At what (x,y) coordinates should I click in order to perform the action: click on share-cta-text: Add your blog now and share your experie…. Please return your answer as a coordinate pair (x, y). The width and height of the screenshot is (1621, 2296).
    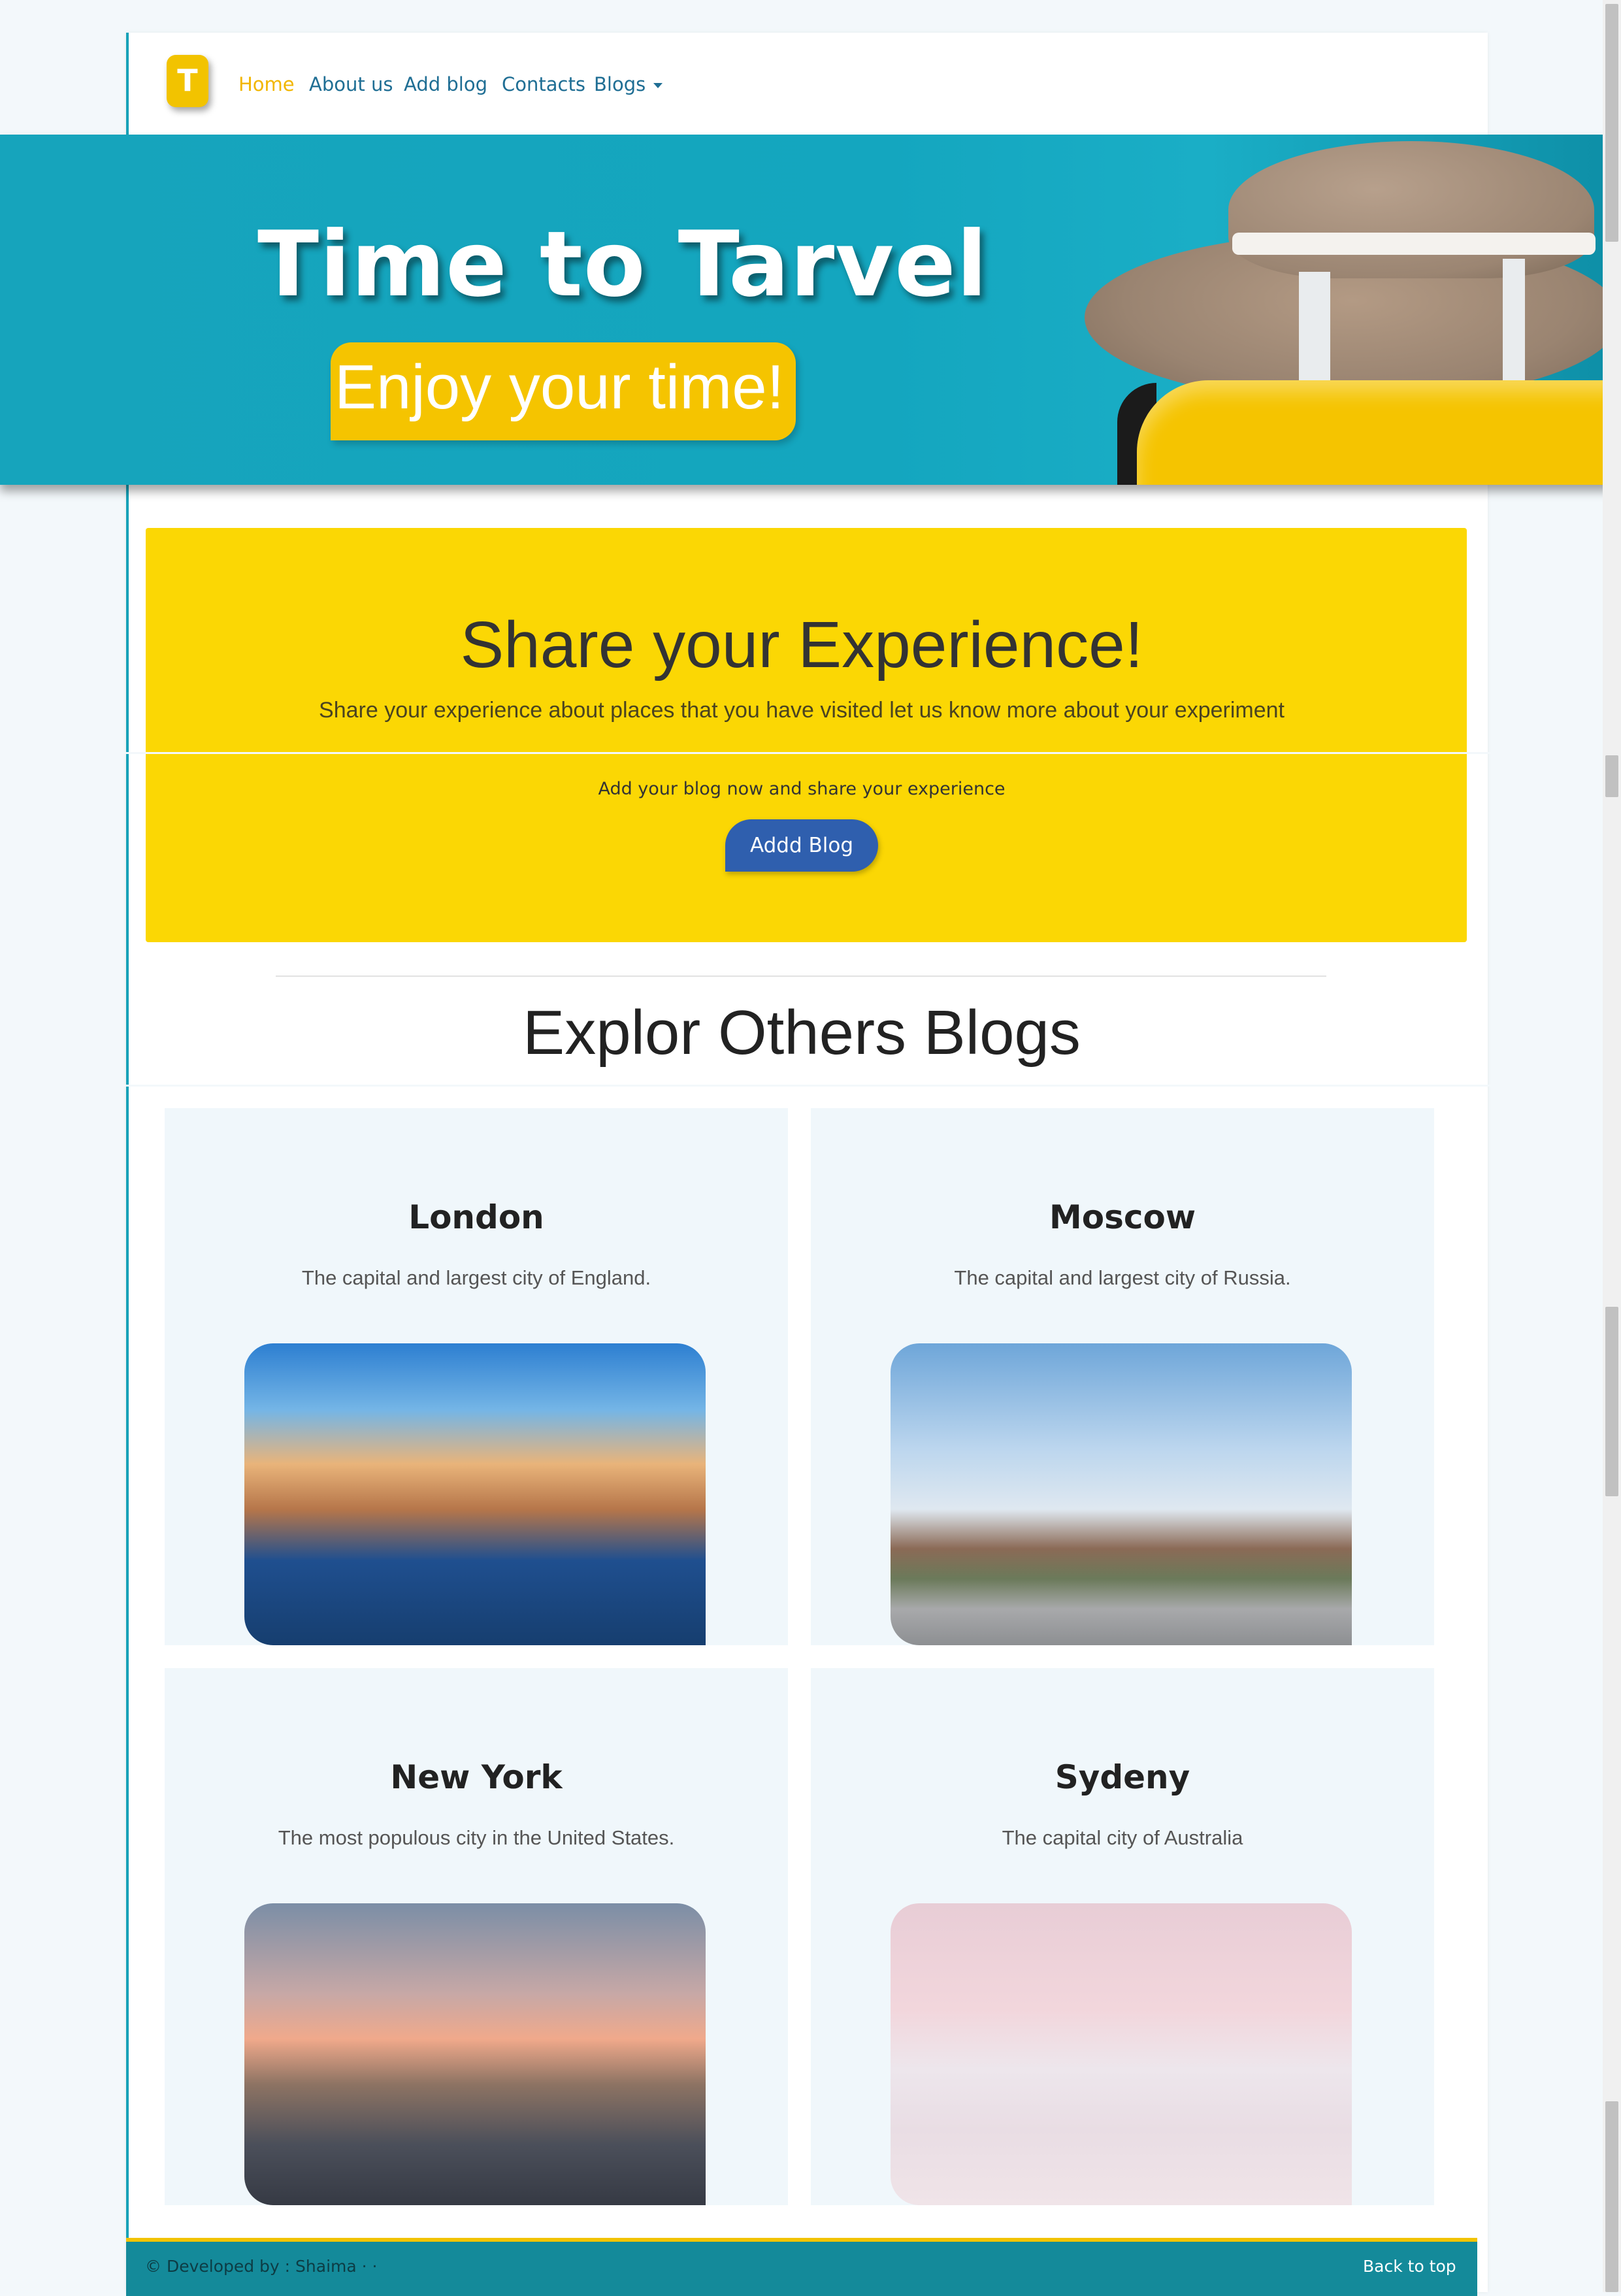
    Looking at the image, I should click on (802, 789).